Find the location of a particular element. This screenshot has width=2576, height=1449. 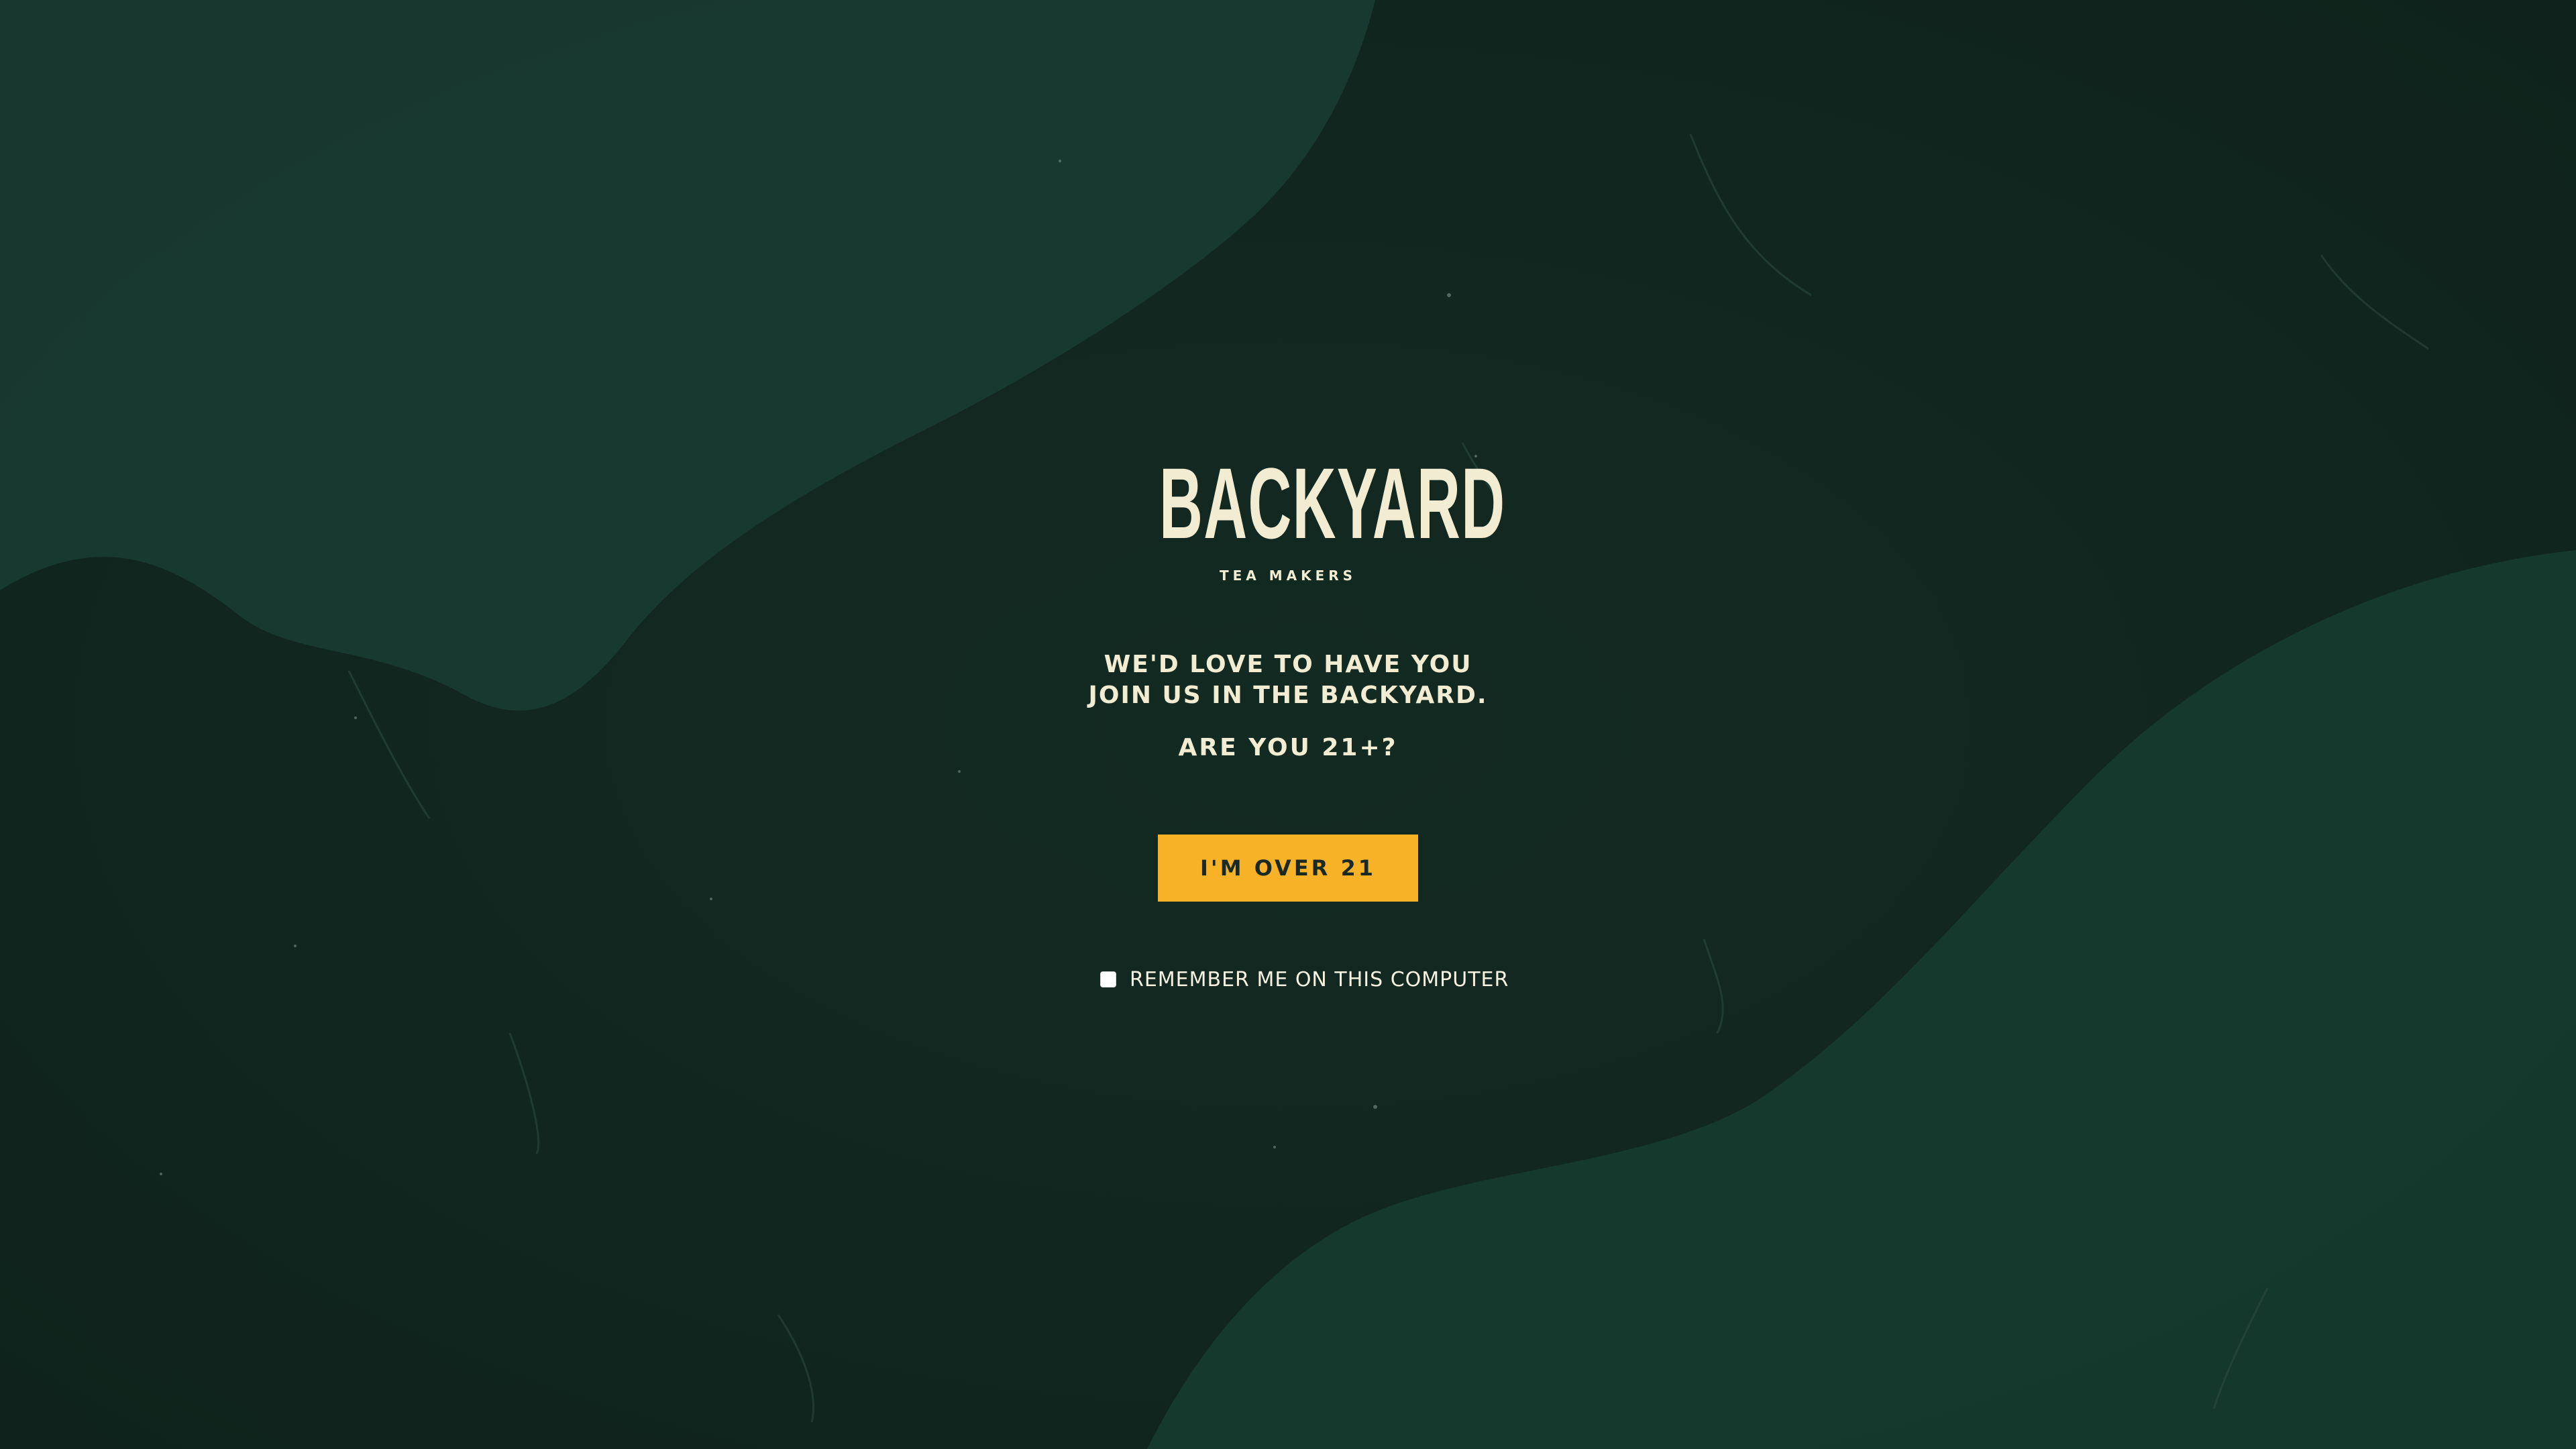

age-question: ARE YOU 21+? is located at coordinates (1288, 747).